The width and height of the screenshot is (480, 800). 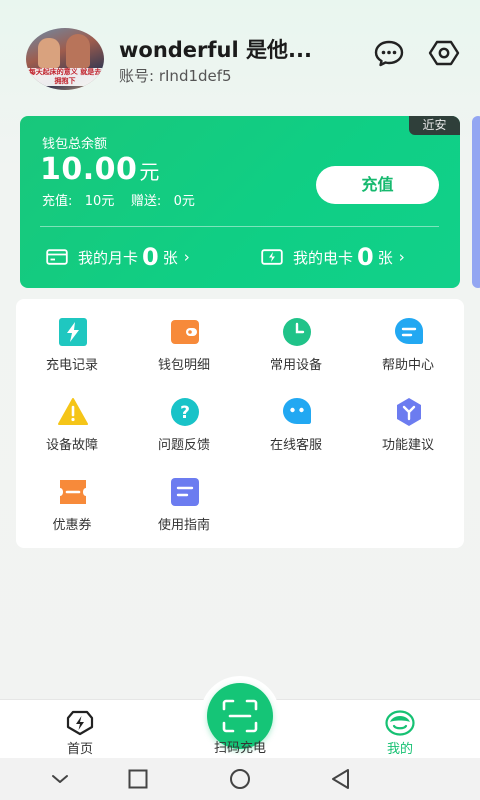 I want to click on guide-icon, so click(x=185, y=492).